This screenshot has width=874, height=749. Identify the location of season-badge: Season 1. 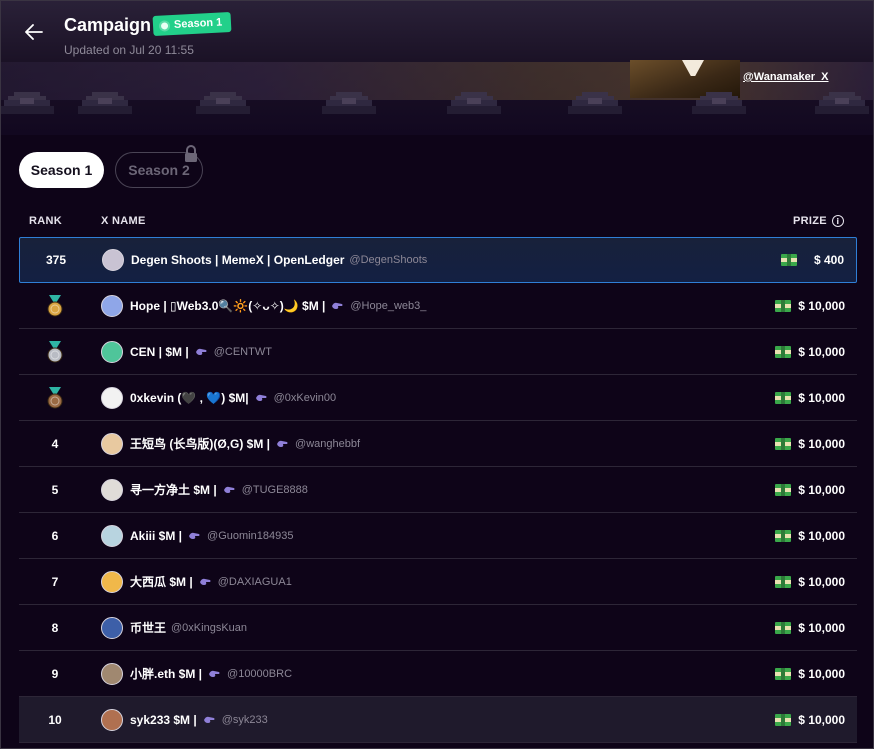
(192, 24).